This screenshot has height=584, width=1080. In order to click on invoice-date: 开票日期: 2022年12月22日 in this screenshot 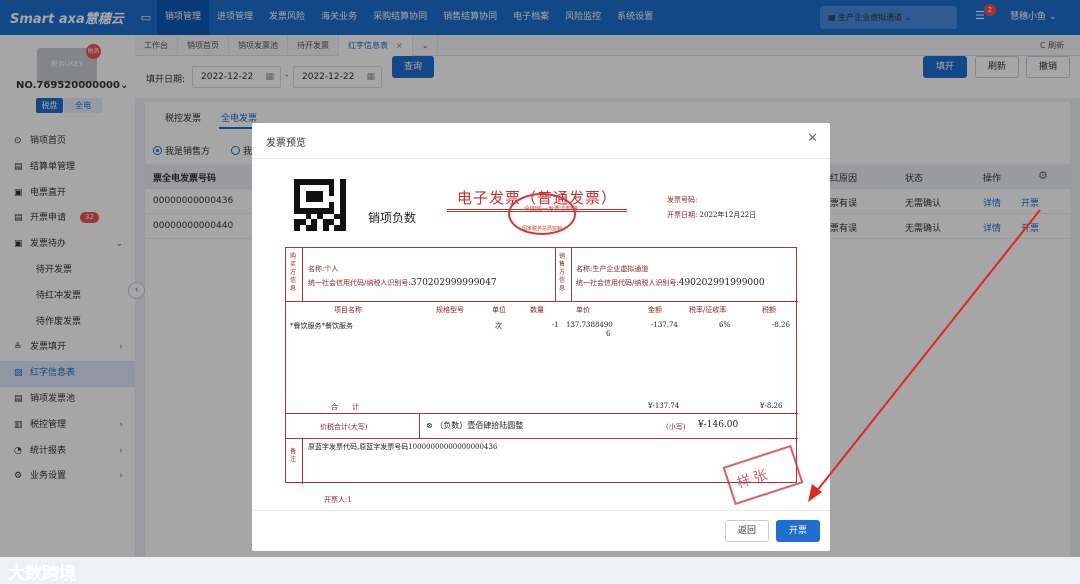, I will do `click(712, 215)`.